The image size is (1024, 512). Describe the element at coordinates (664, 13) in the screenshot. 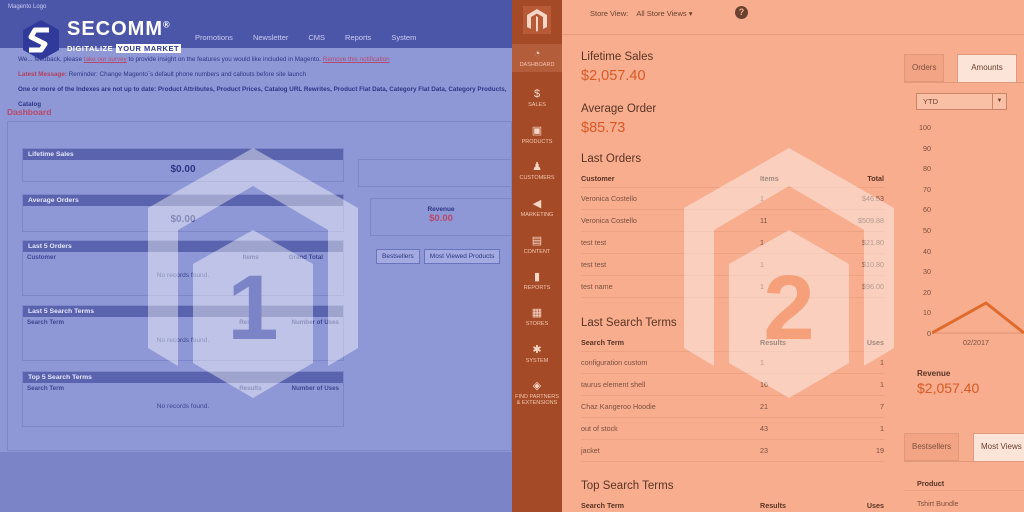

I see `store-view-dropdown: All Store Views ▾` at that location.